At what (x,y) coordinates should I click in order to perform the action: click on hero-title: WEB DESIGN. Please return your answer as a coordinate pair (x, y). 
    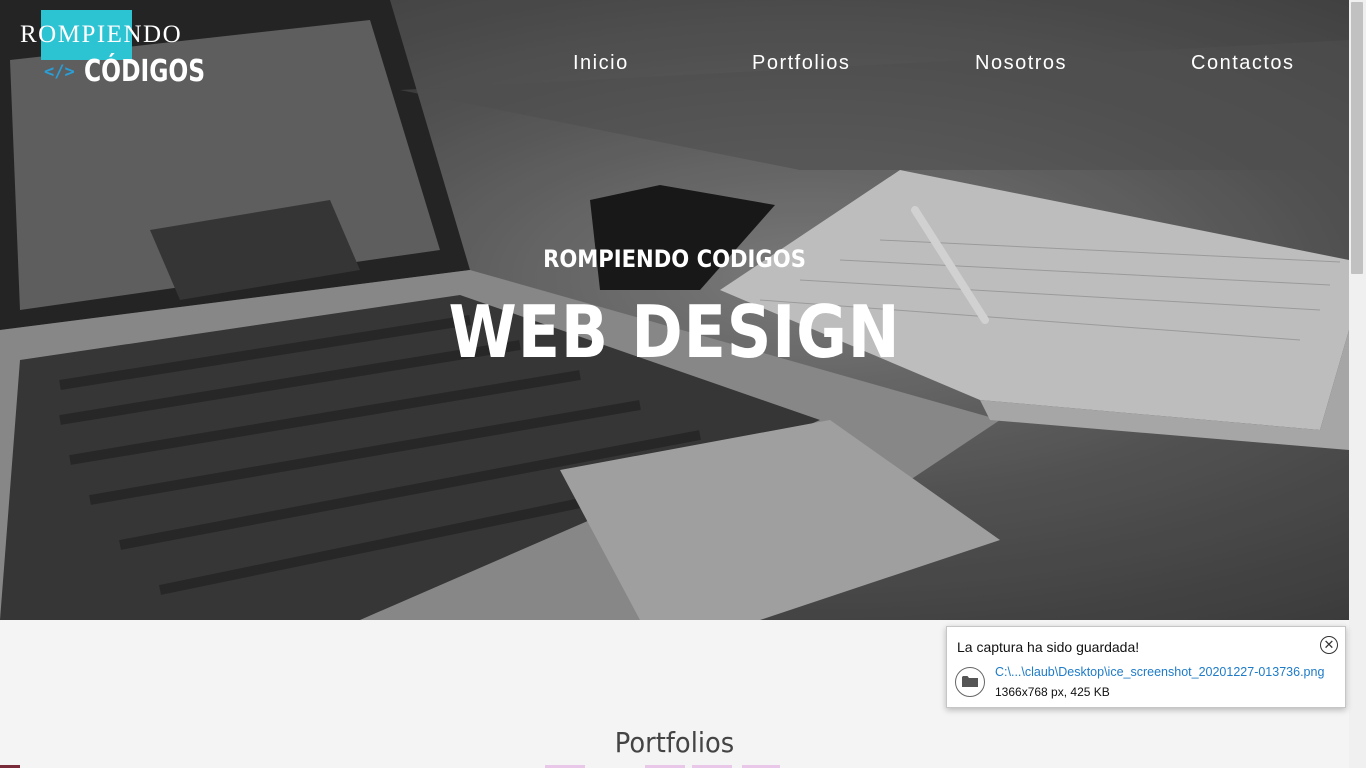
    Looking at the image, I should click on (674, 332).